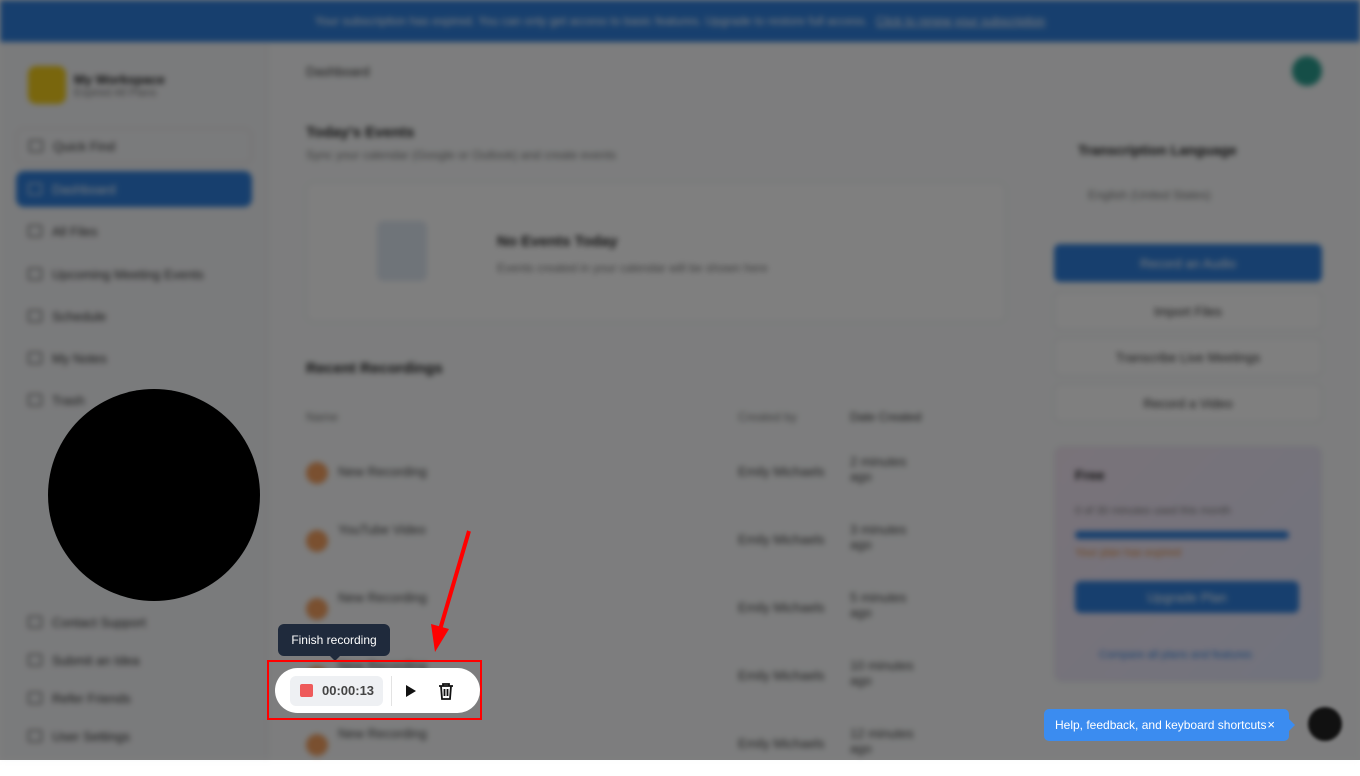 This screenshot has height=776, width=1360. Describe the element at coordinates (1325, 724) in the screenshot. I see `help-button` at that location.